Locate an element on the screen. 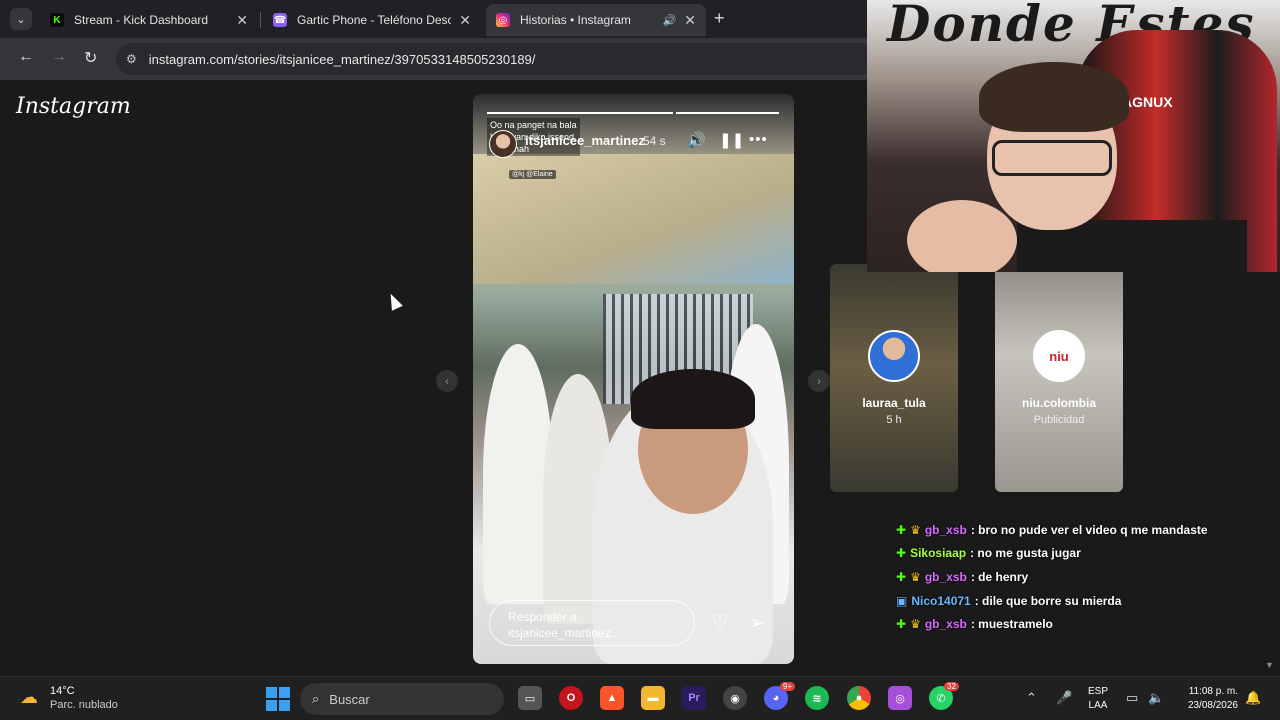 The image size is (1280, 720). opera-icon: O is located at coordinates (571, 698).